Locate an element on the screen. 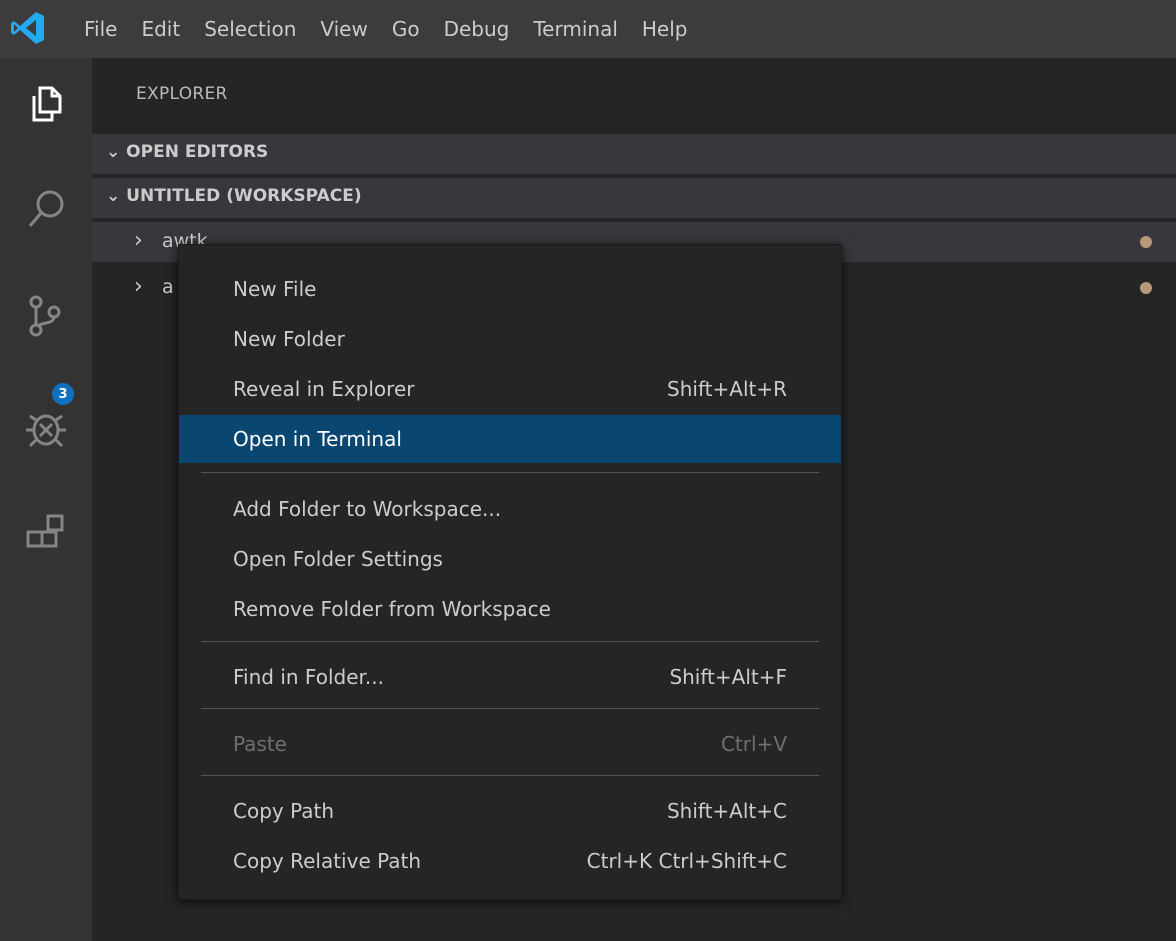  menu-item-copy-path: Copy Path Shift+Alt+C is located at coordinates (510, 811).